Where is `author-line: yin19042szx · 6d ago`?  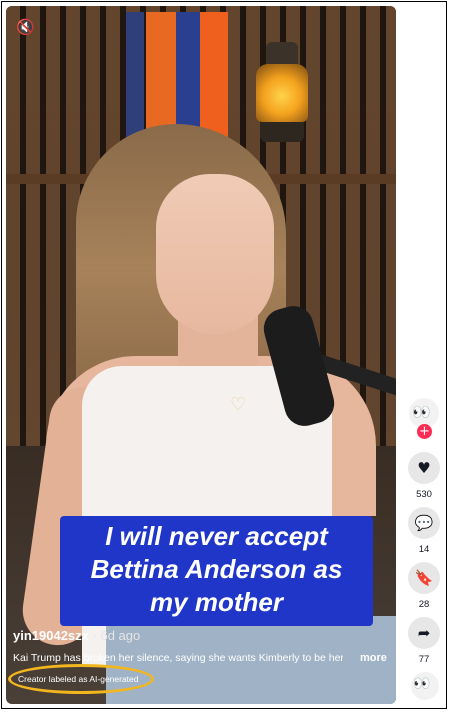 author-line: yin19042szx · 6d ago is located at coordinates (76, 635).